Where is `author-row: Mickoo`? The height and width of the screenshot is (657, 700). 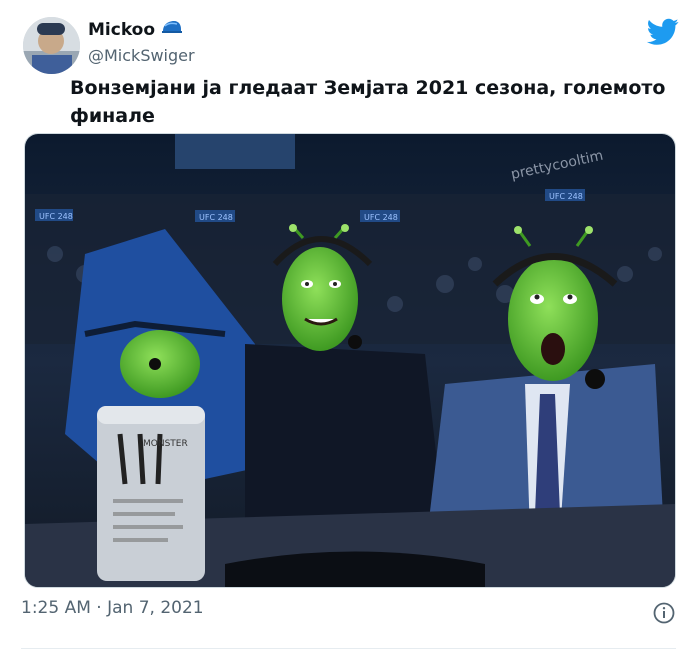 author-row: Mickoo is located at coordinates (135, 30).